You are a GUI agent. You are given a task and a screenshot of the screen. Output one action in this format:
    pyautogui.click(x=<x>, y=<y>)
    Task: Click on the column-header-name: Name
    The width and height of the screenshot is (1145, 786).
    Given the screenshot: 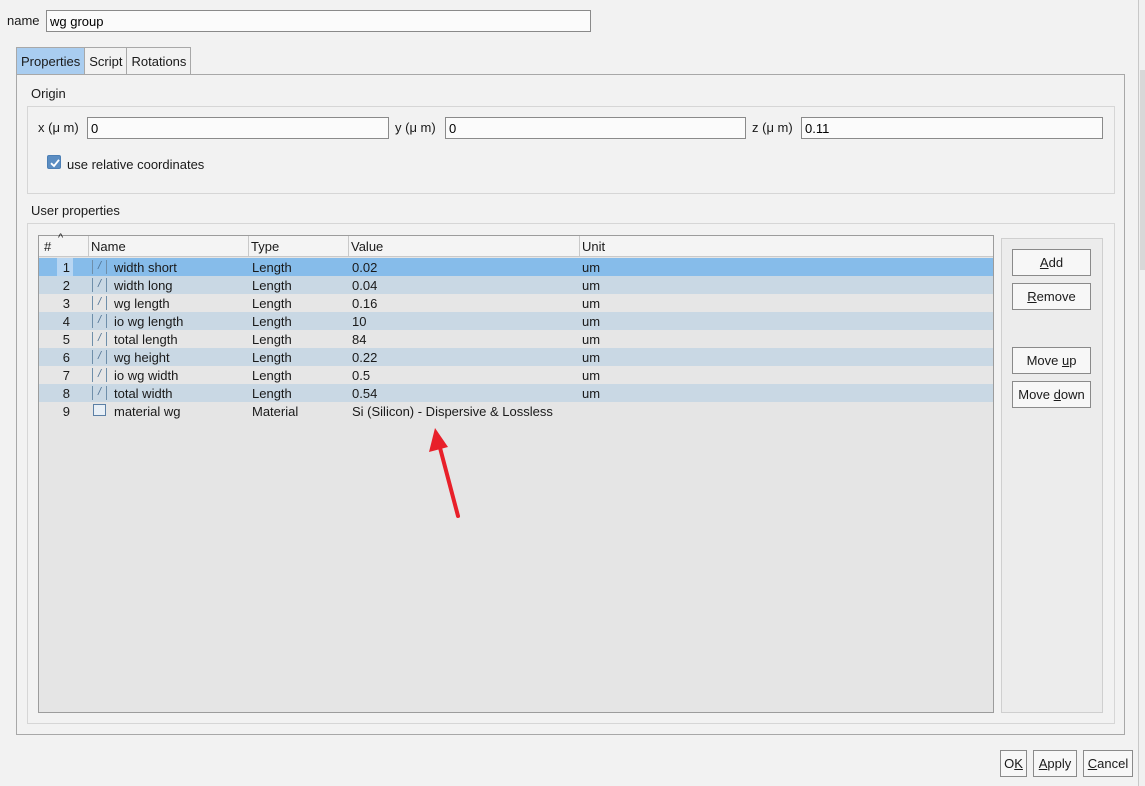 What is the action you would take?
    pyautogui.click(x=169, y=246)
    